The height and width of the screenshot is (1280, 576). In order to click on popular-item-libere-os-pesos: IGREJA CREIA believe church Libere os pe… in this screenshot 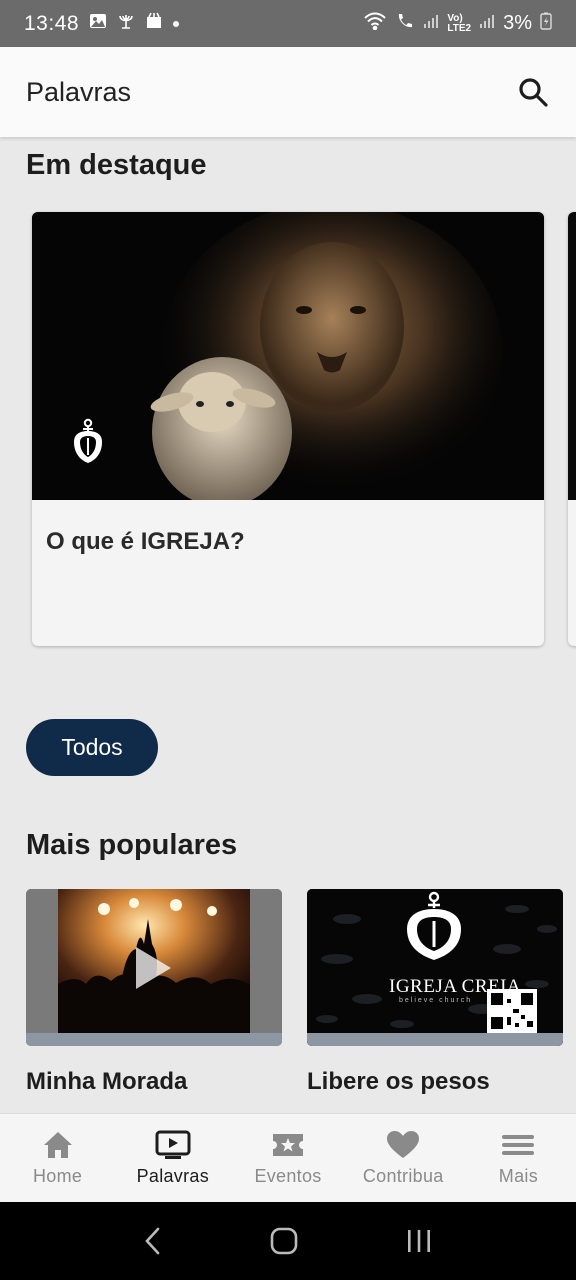, I will do `click(435, 992)`.